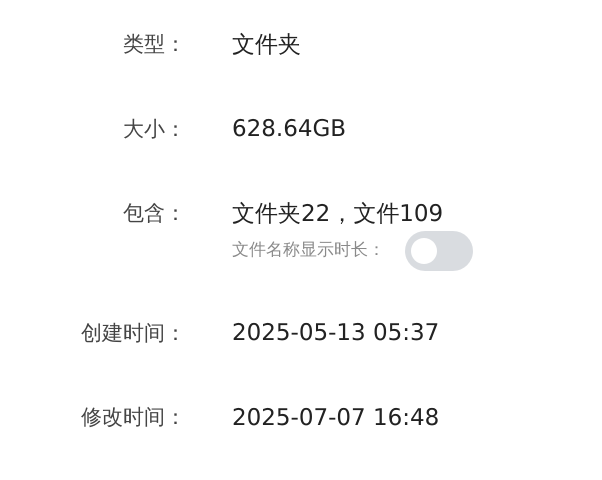 The image size is (602, 480). Describe the element at coordinates (439, 250) in the screenshot. I see `toggle-switch` at that location.